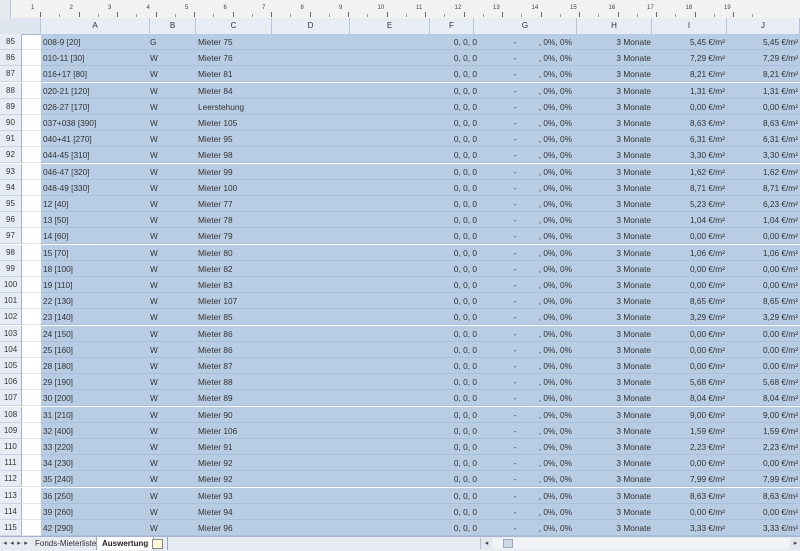 The image size is (800, 551). What do you see at coordinates (688, 204) in the screenshot?
I see `cell-rent-i: 5,23 €/m²` at bounding box center [688, 204].